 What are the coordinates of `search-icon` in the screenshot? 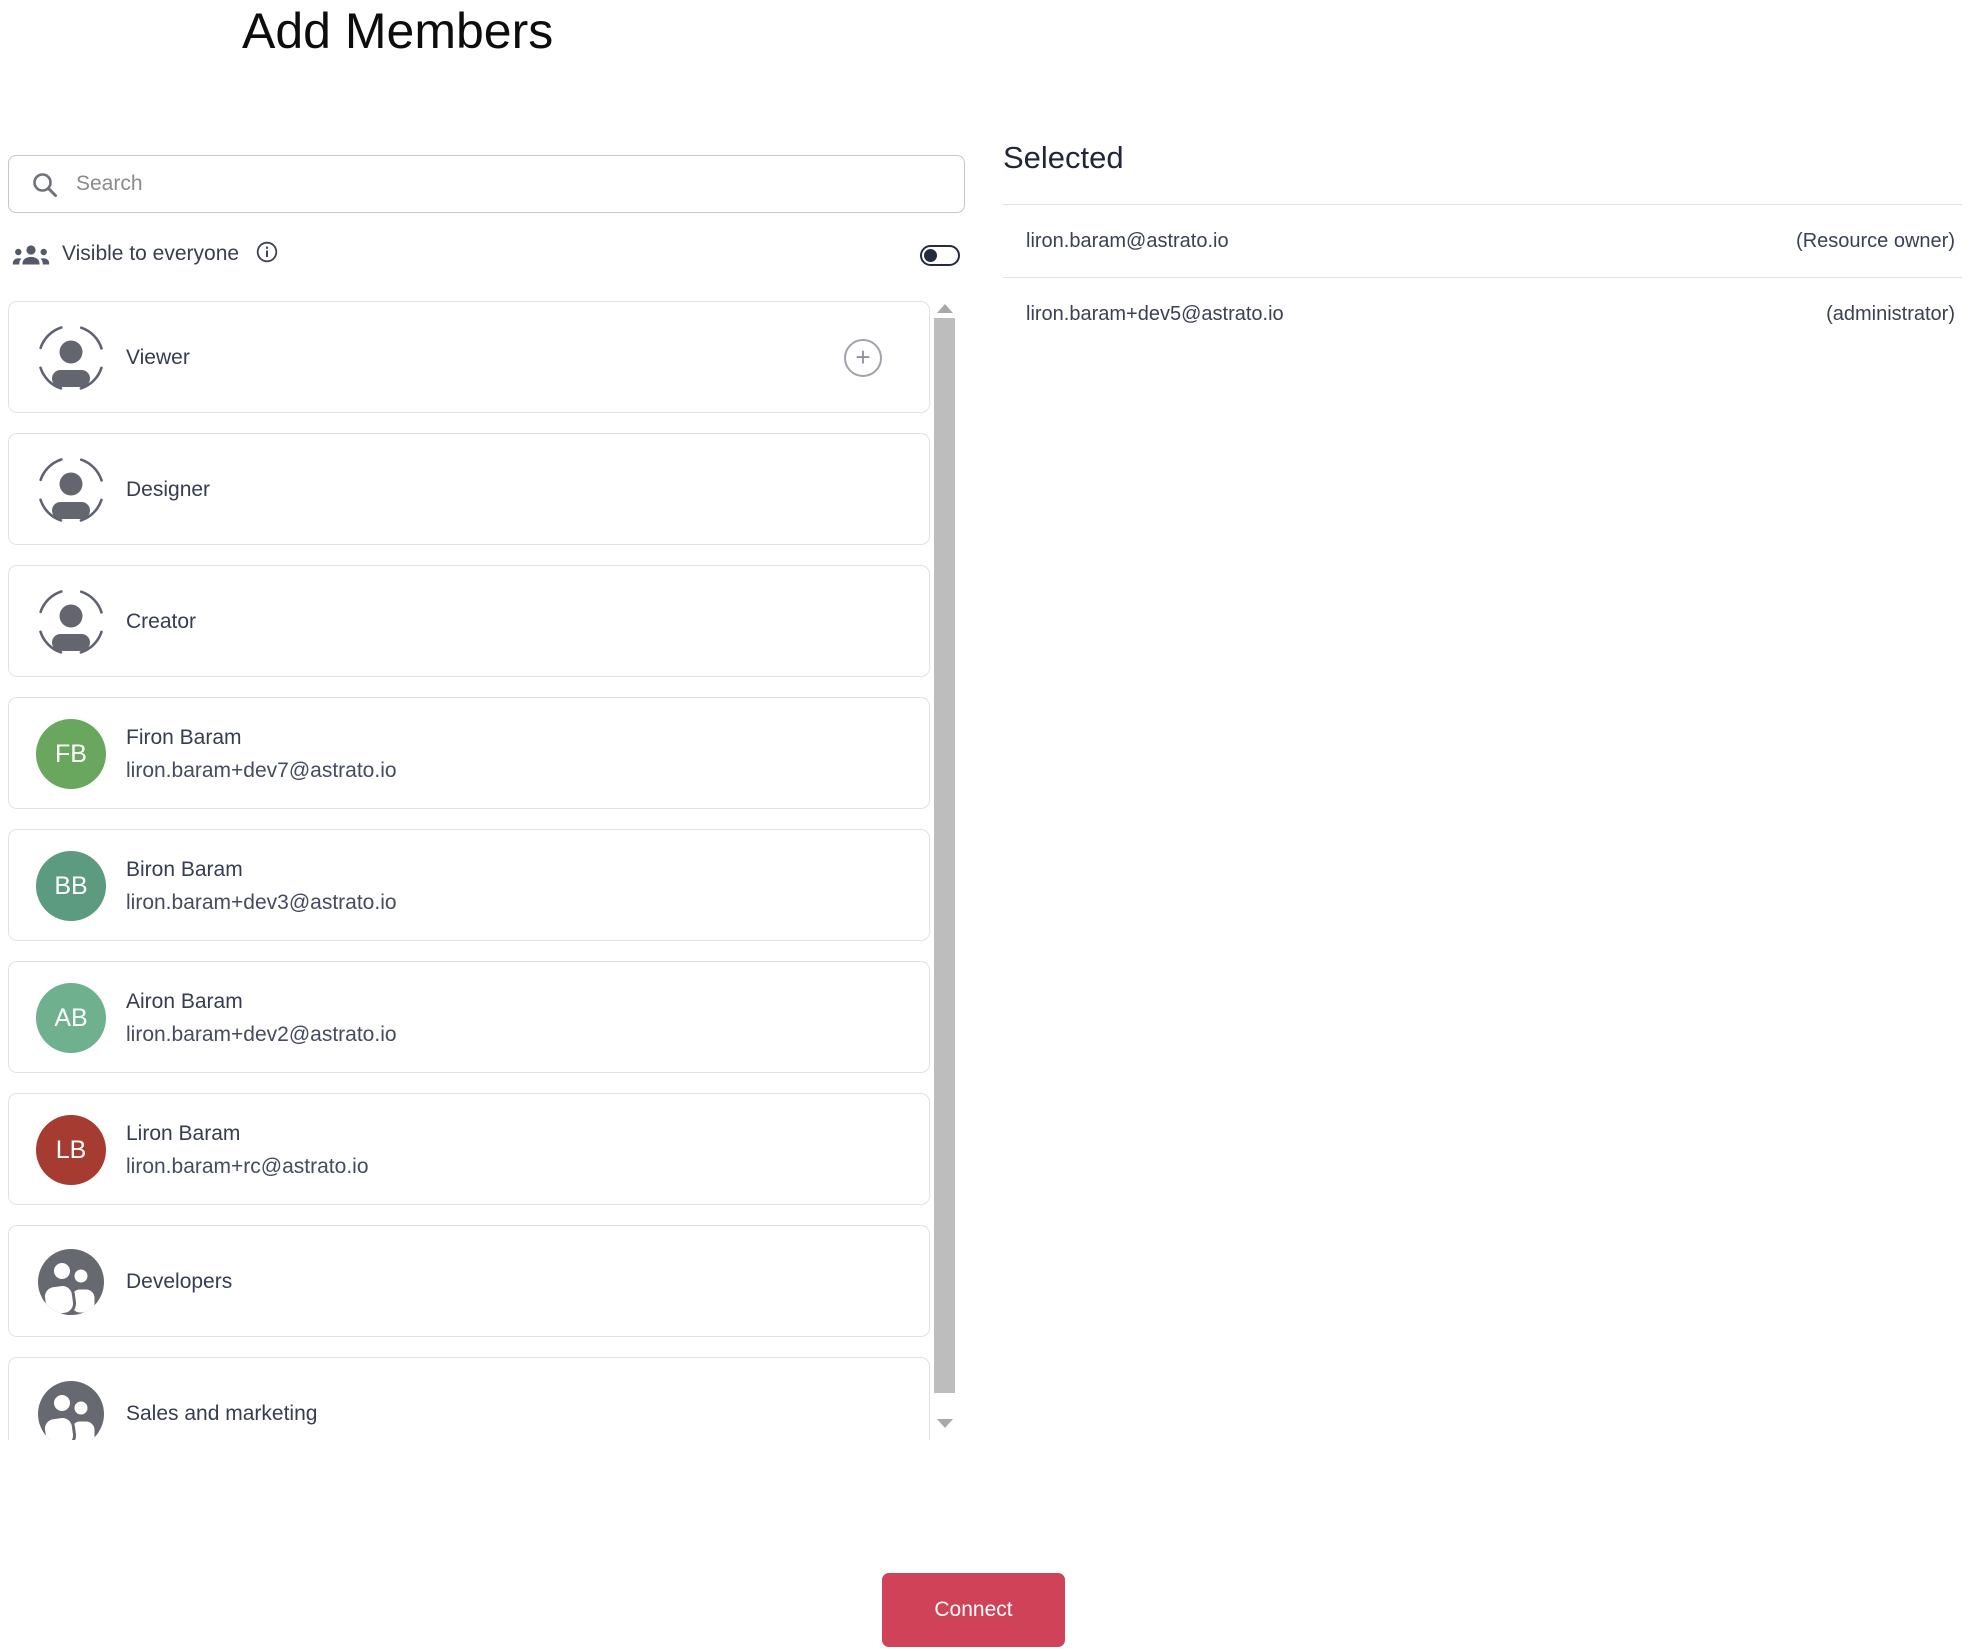 It's located at (45, 184).